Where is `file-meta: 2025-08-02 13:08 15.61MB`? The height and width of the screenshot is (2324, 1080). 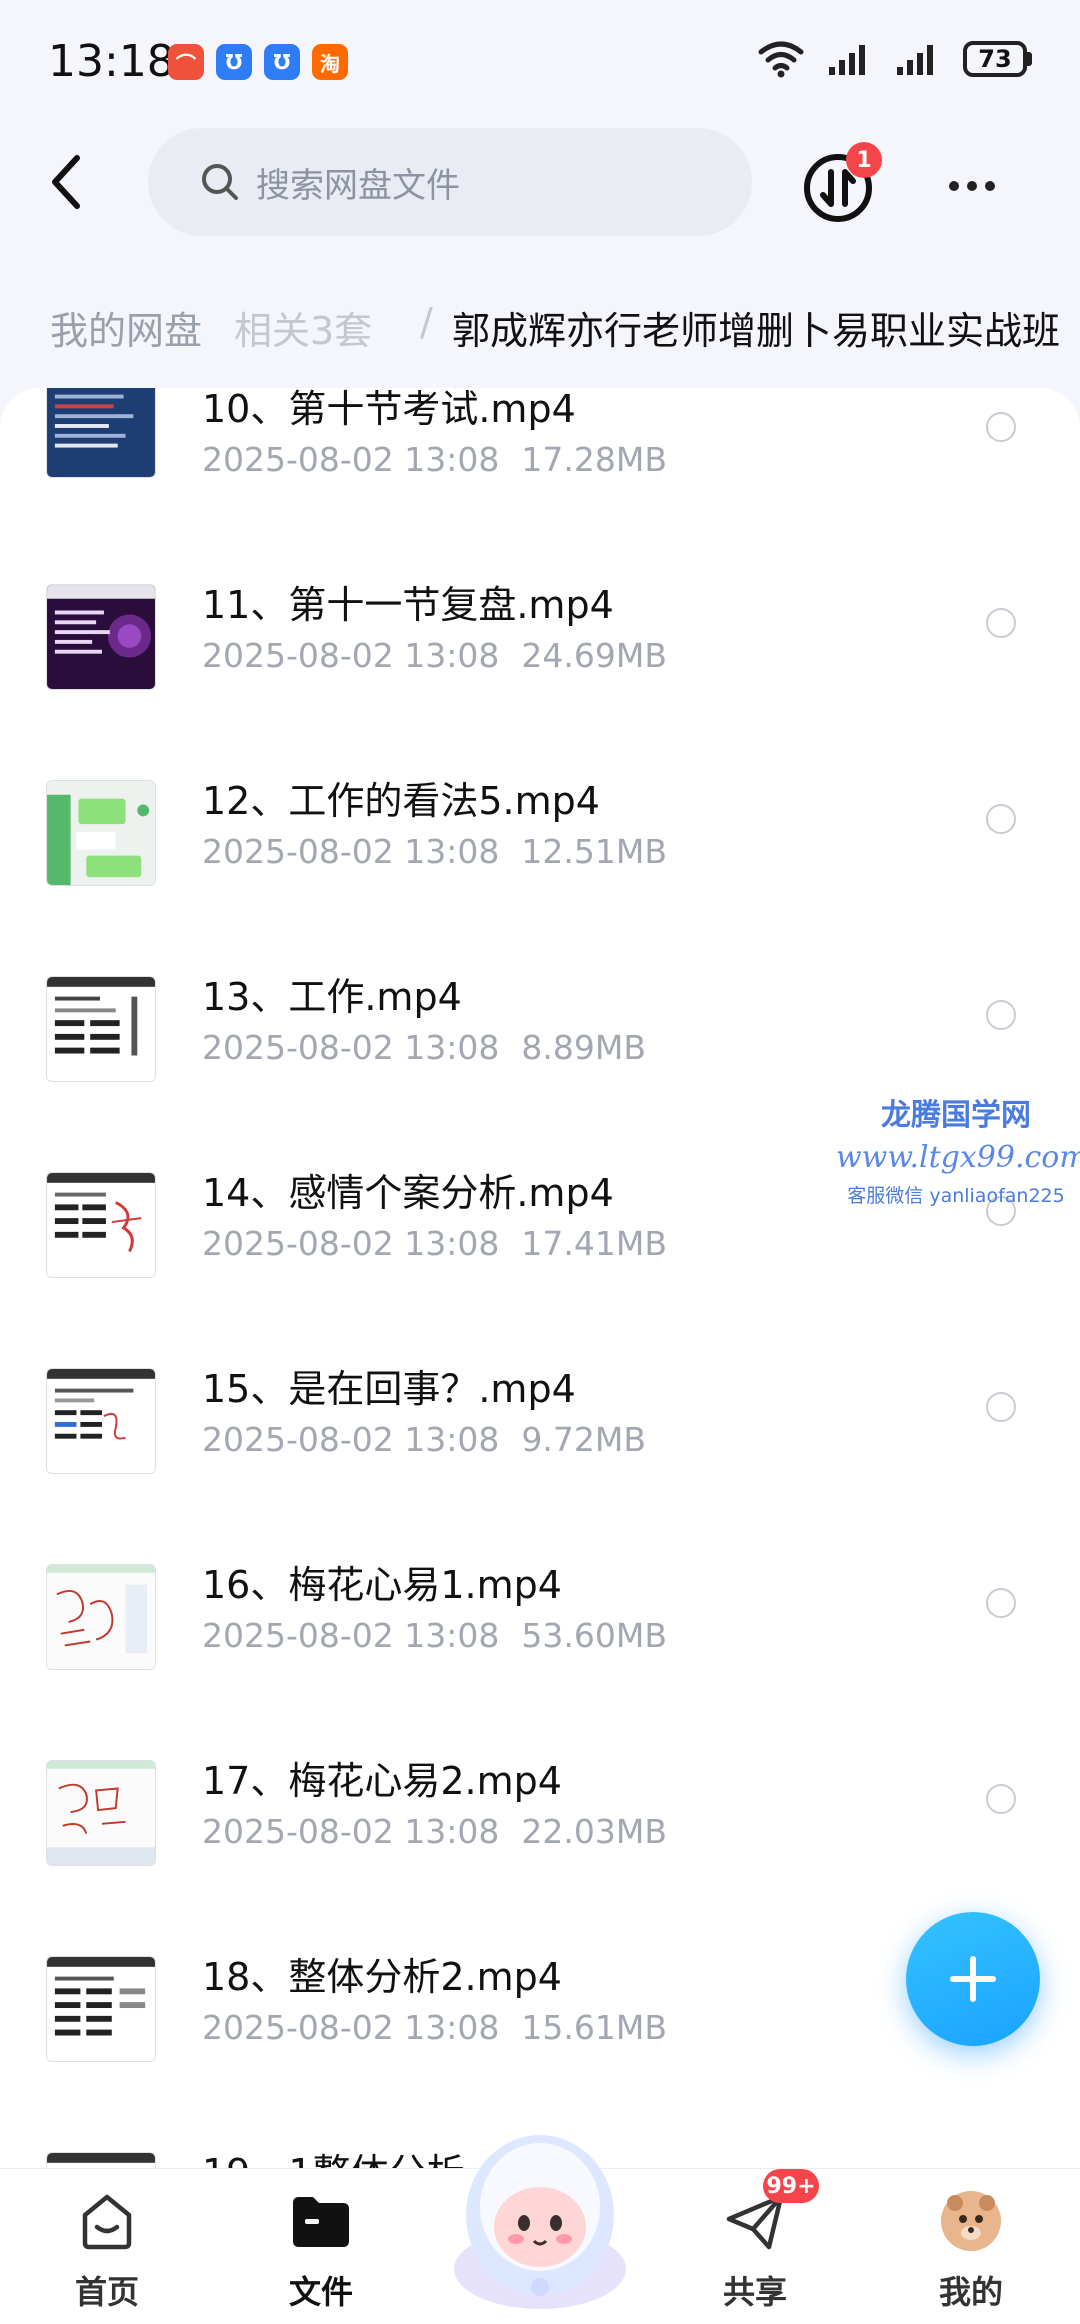
file-meta: 2025-08-02 13:08 15.61MB is located at coordinates (434, 2027).